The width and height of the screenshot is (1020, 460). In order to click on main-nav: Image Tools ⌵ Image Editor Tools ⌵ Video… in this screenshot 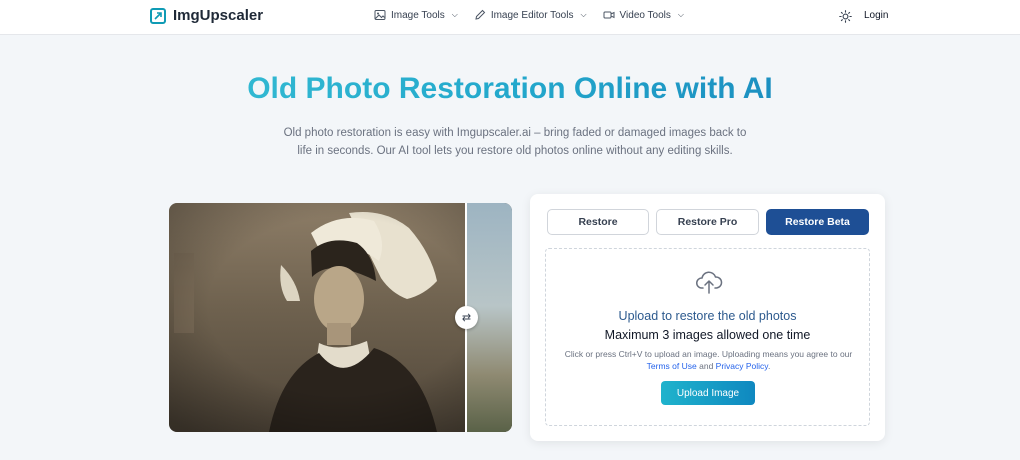, I will do `click(529, 15)`.